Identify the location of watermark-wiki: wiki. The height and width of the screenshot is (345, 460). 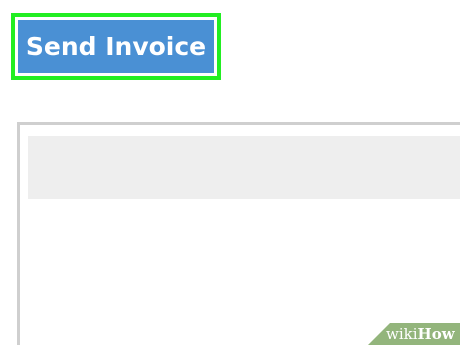
(402, 334).